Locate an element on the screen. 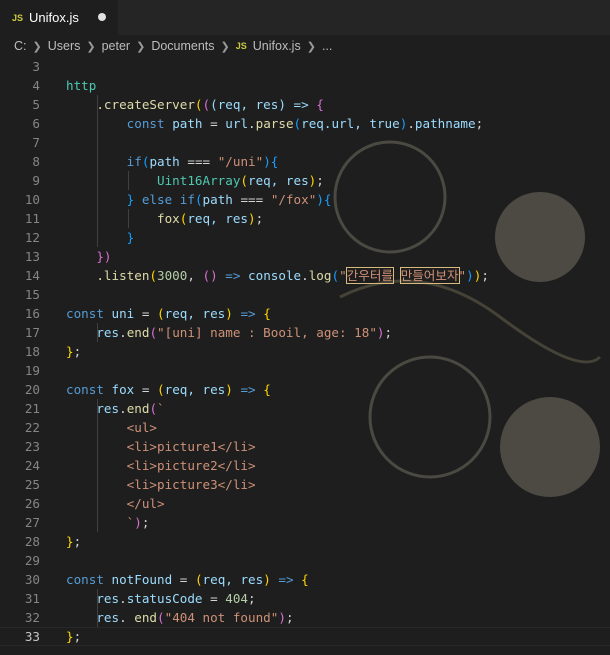 The width and height of the screenshot is (610, 655). code-token: 간우터를 is located at coordinates (370, 275).